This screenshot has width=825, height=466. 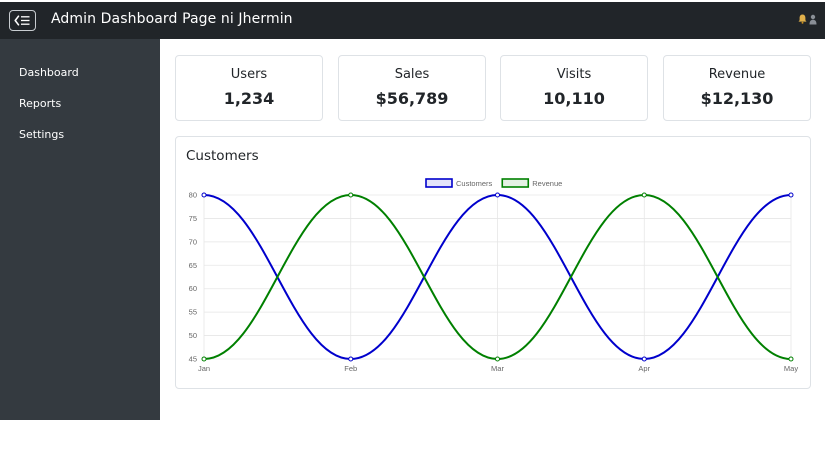 I want to click on app-title: Admin Dashboard Page ni Jhermin, so click(x=172, y=19).